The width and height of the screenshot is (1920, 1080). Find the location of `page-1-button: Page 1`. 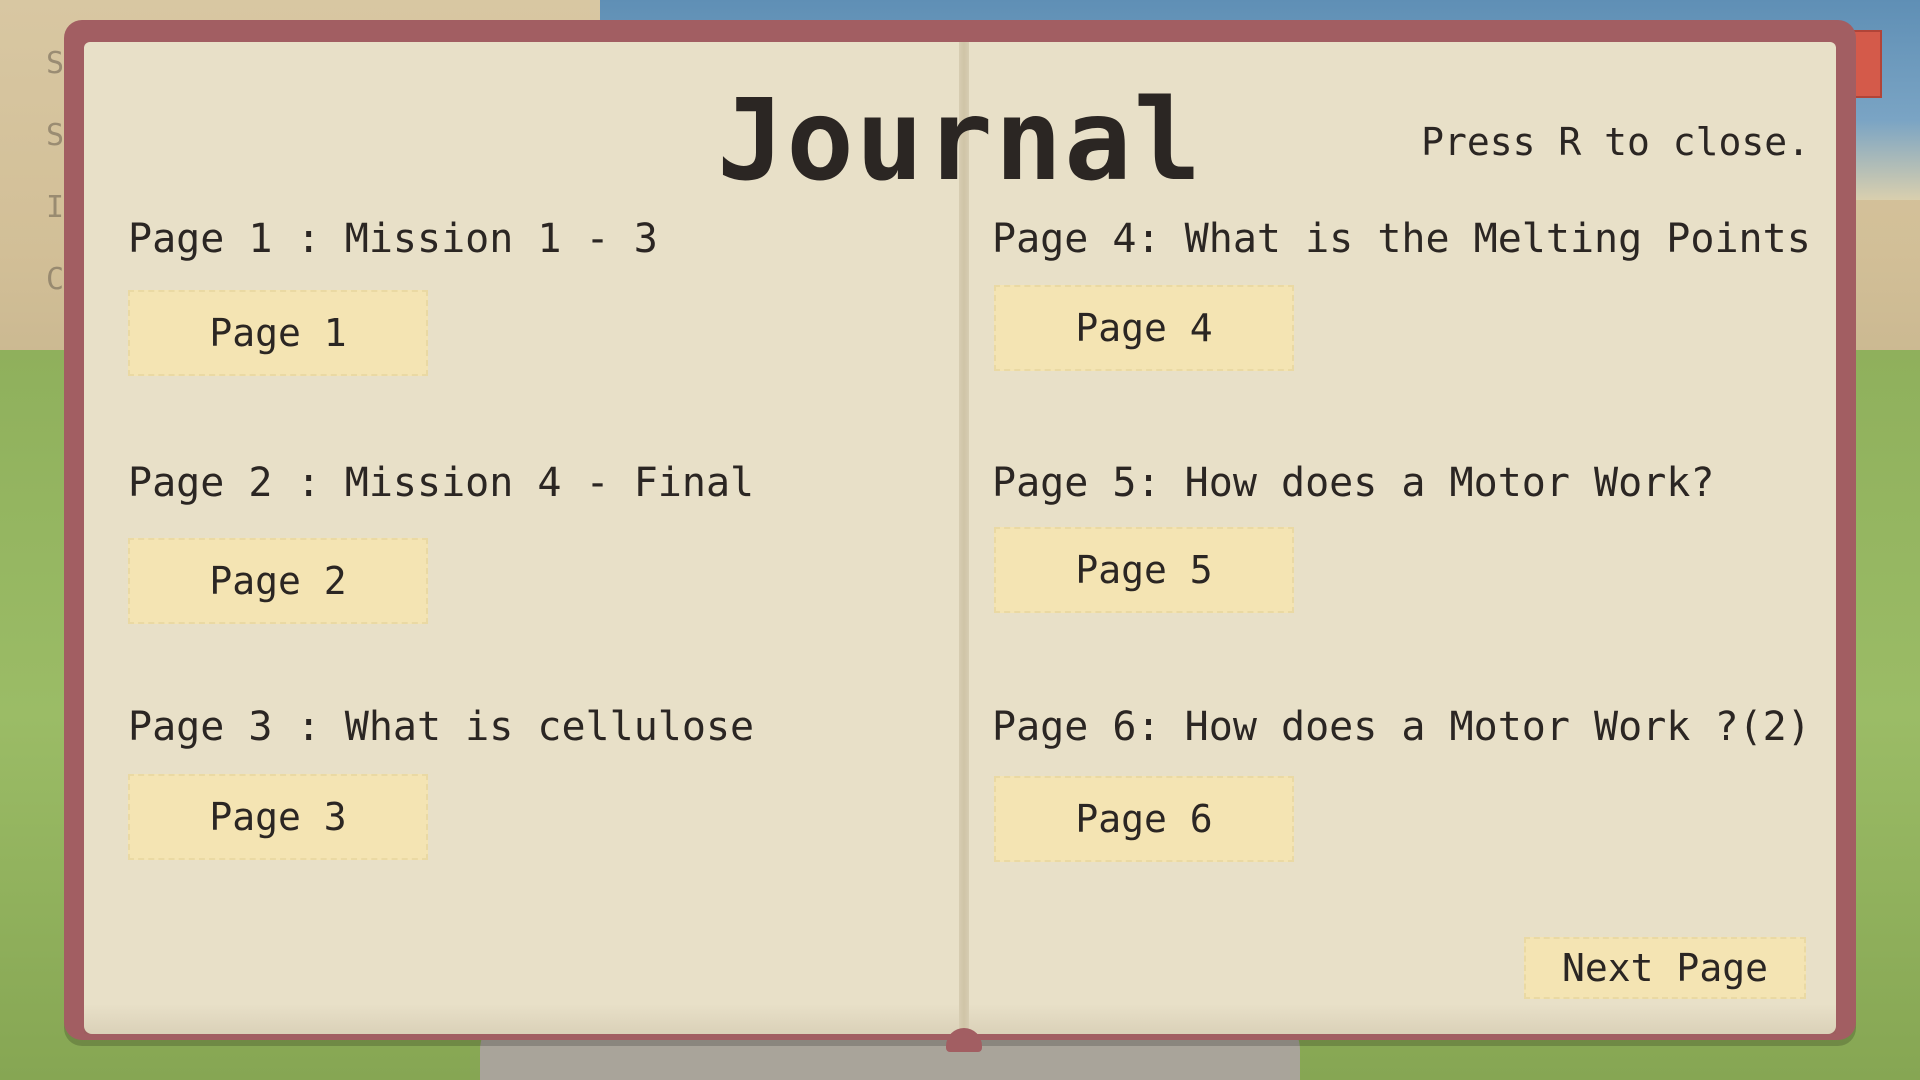

page-1-button: Page 1 is located at coordinates (278, 333).